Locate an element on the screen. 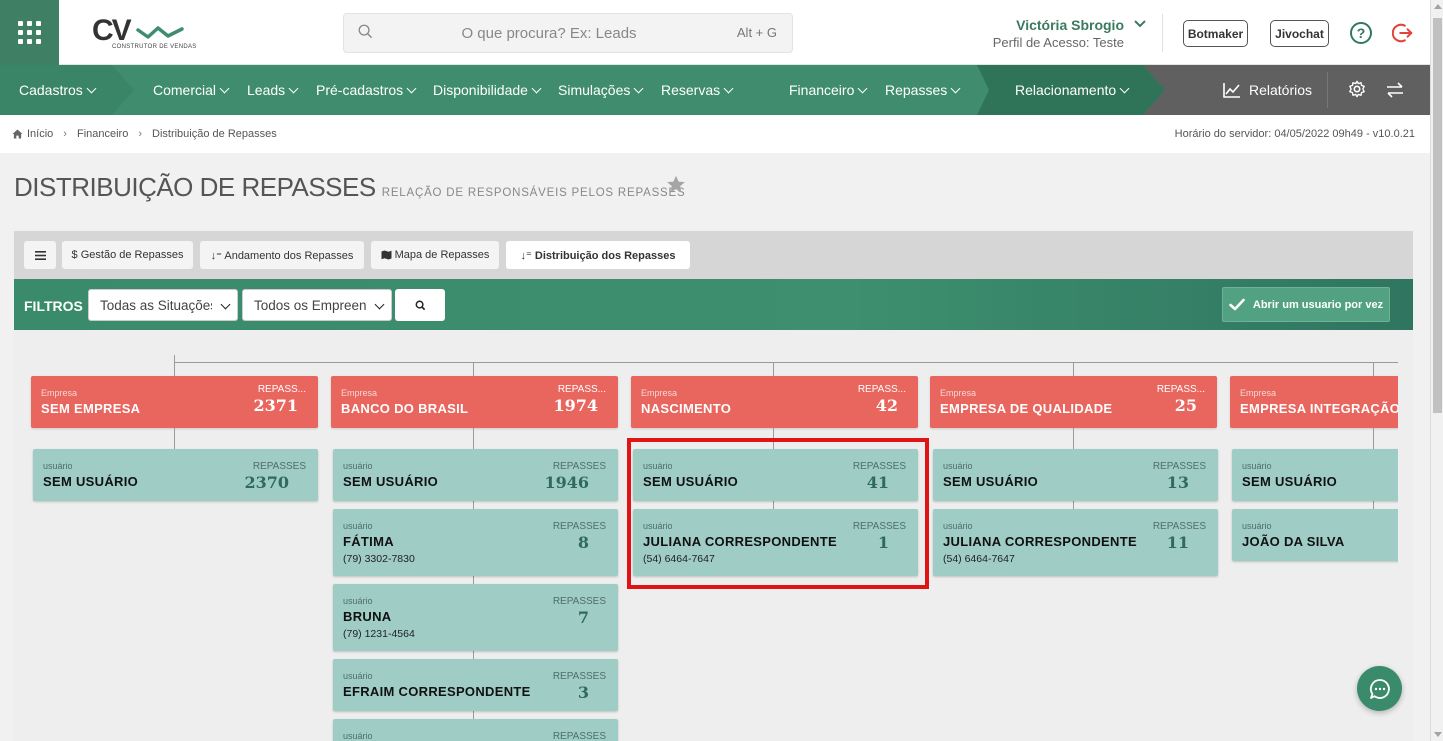 This screenshot has width=1443, height=741. nav-relatorios: Relatórios is located at coordinates (1267, 90).